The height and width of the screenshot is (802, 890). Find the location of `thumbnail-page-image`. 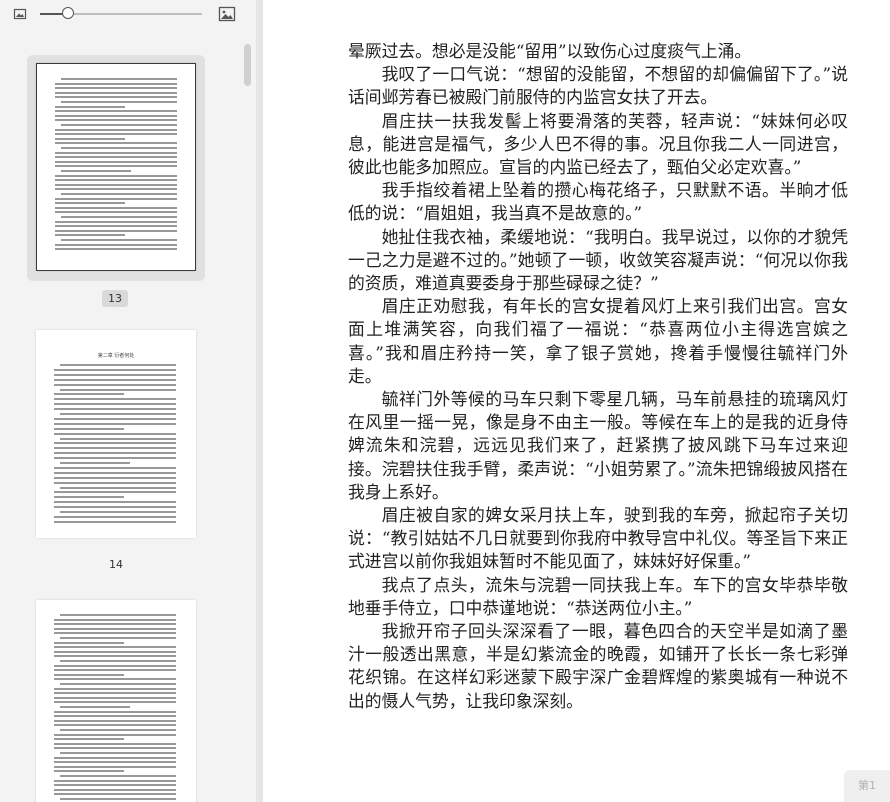

thumbnail-page-image is located at coordinates (116, 701).